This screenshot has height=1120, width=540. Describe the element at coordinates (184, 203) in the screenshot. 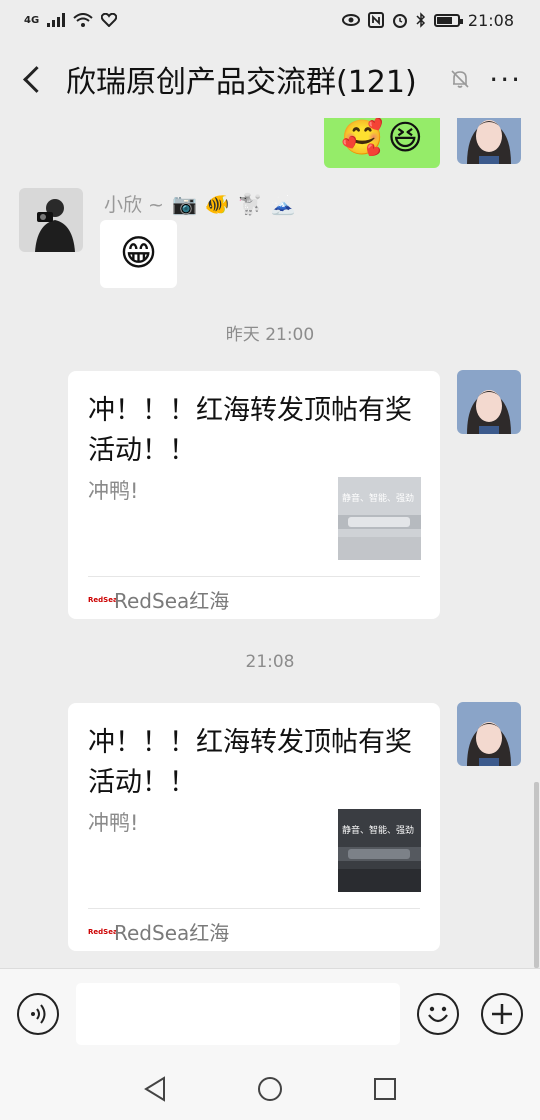

I see `camera-emoji-icon: 📷` at that location.